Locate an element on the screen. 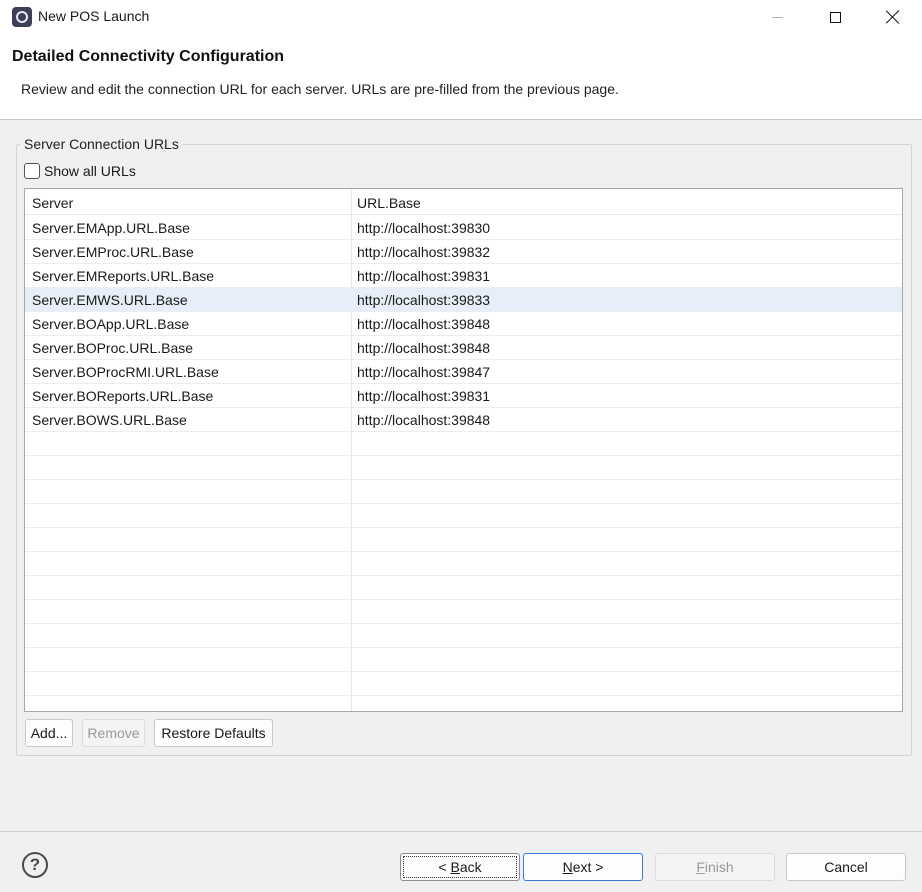 This screenshot has width=922, height=892. window-title: New POS Launch is located at coordinates (94, 16).